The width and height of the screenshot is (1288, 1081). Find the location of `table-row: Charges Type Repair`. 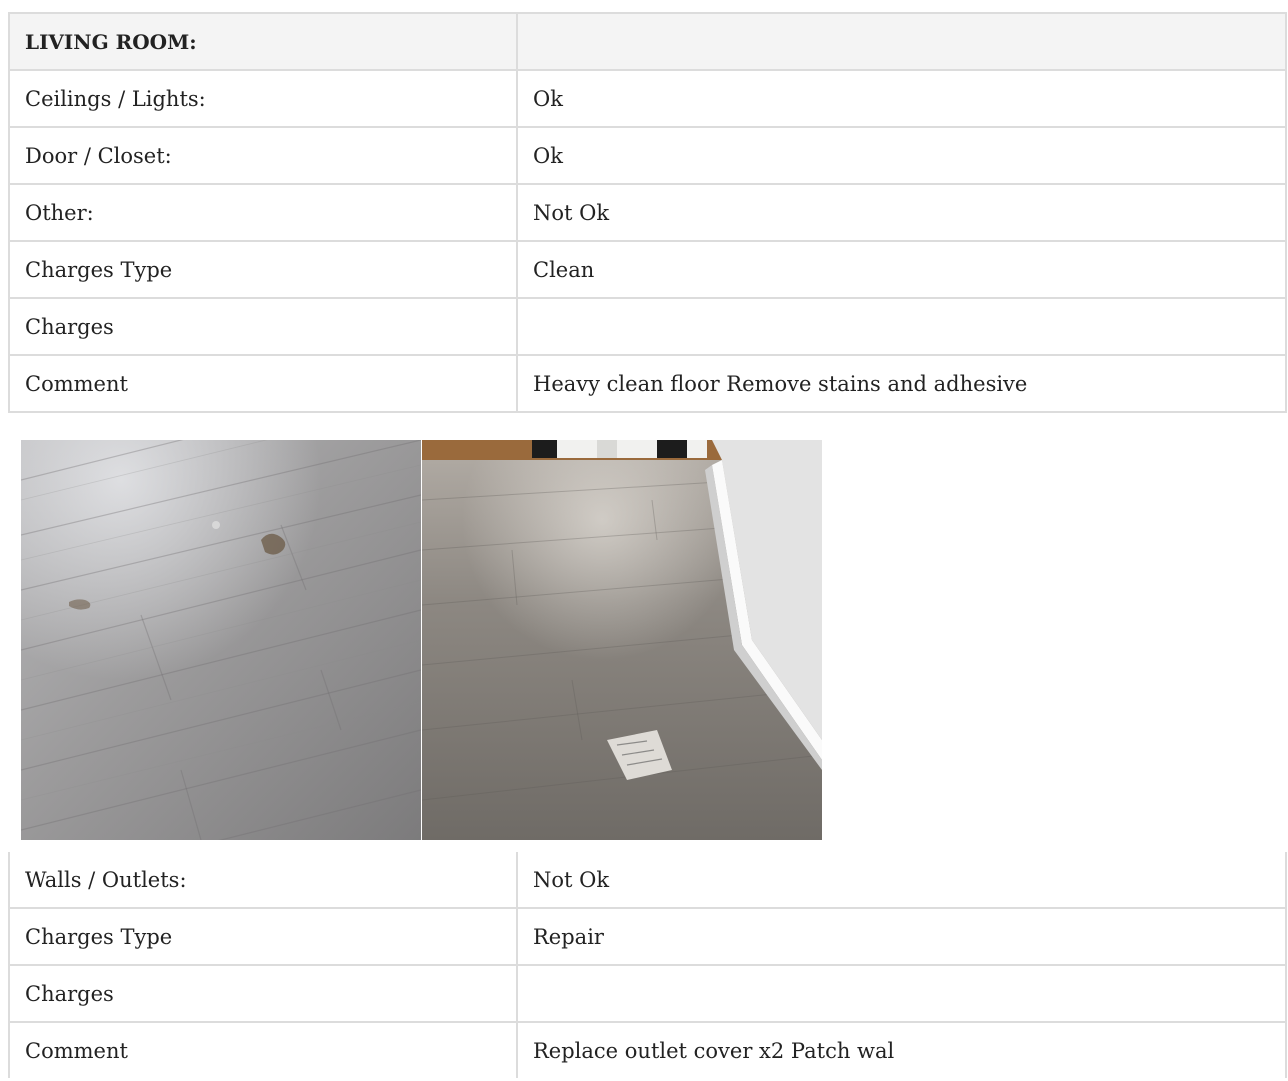

table-row: Charges Type Repair is located at coordinates (647, 936).